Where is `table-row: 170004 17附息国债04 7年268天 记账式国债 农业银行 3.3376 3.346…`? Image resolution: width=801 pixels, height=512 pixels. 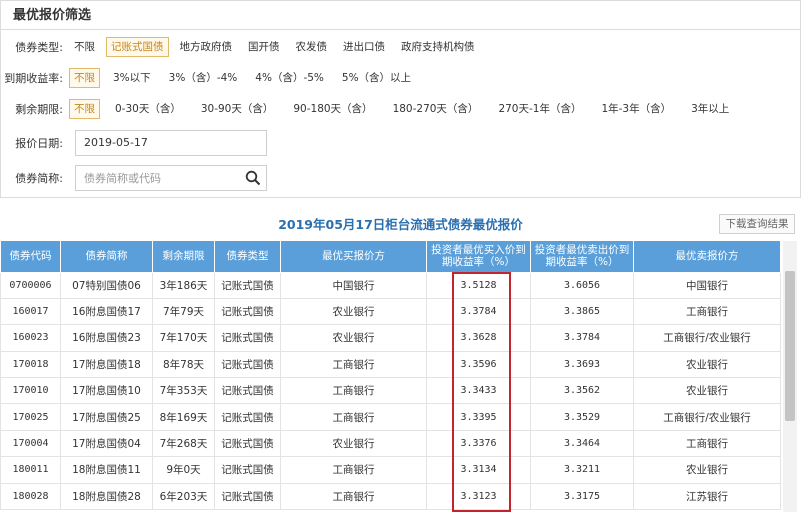
table-row: 170004 17附息国债04 7年268天 记账式国债 农业银行 3.3376 3.346… is located at coordinates (390, 444).